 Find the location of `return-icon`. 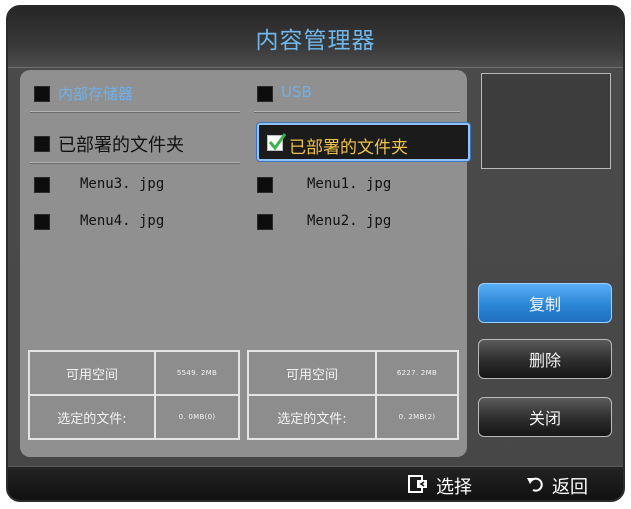

return-icon is located at coordinates (535, 486).